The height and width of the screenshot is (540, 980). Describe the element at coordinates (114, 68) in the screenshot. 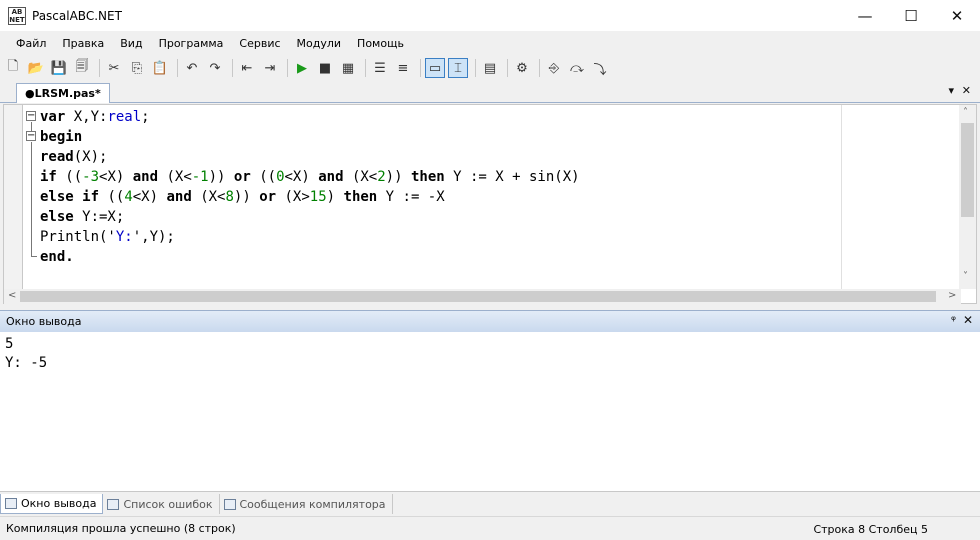

I see `cut-icon: ✂` at that location.